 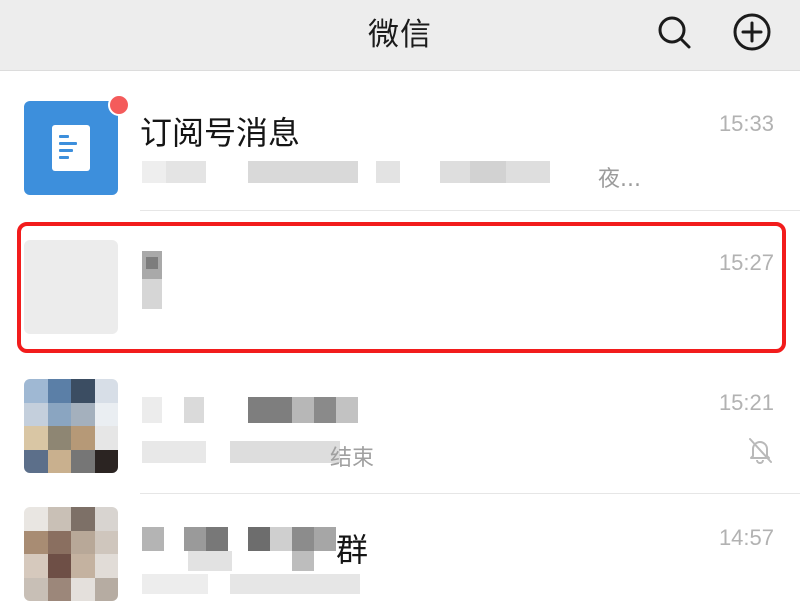 What do you see at coordinates (746, 123) in the screenshot?
I see `chat-time: 15:33` at bounding box center [746, 123].